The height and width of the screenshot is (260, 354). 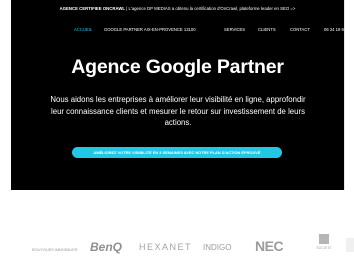 What do you see at coordinates (300, 29) in the screenshot?
I see `nav-item-contact: CONTACT` at bounding box center [300, 29].